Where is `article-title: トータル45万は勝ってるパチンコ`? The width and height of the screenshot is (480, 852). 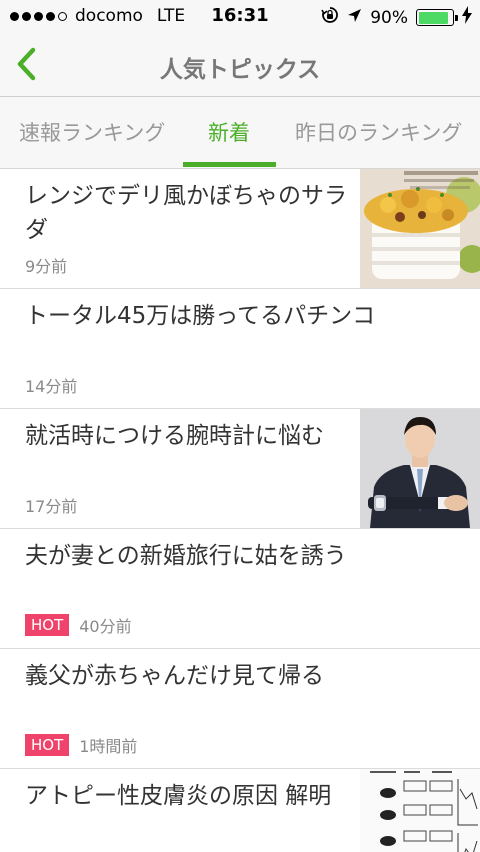
article-title: トータル45万は勝ってるパチンコ is located at coordinates (200, 316).